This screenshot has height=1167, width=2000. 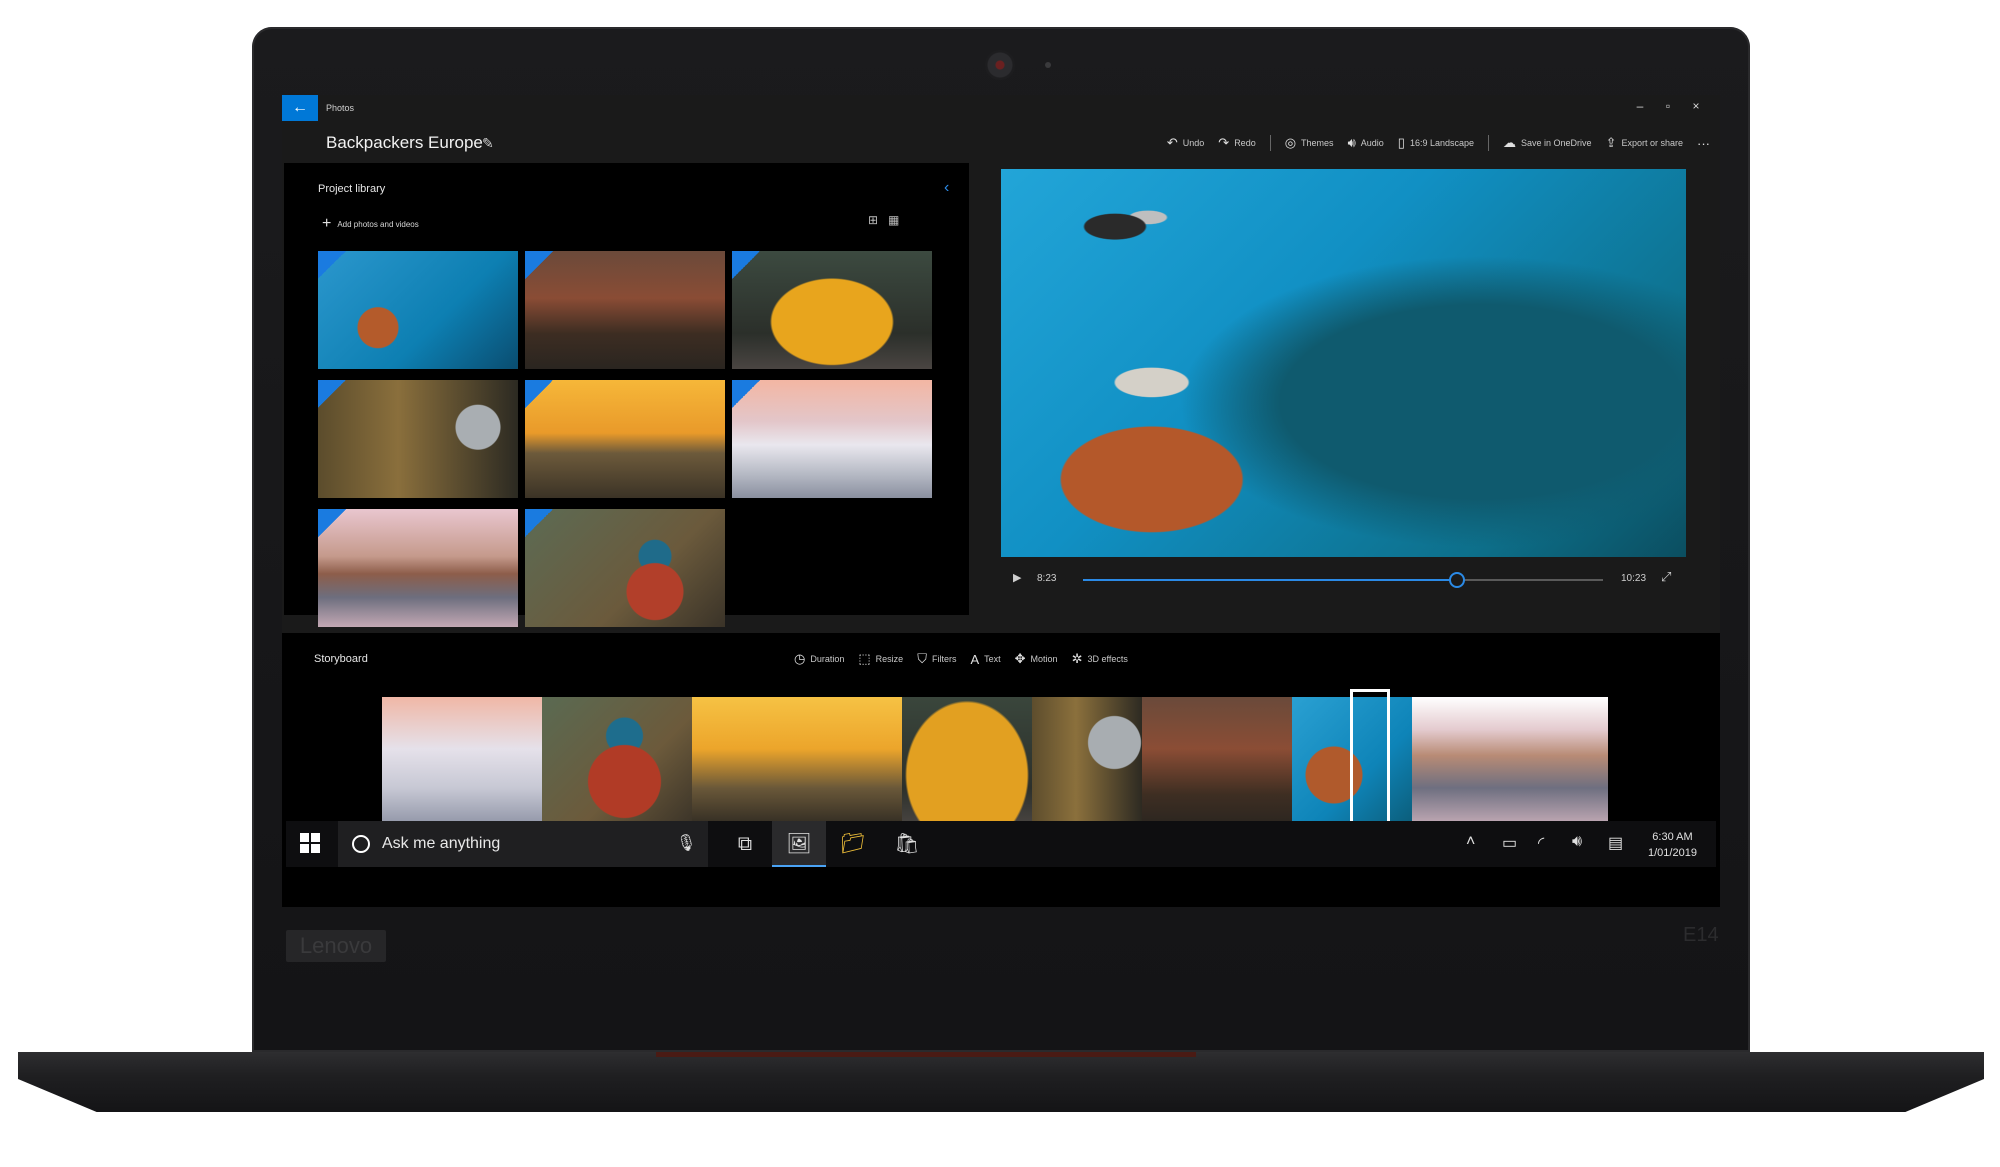 I want to click on seek-bar, so click(x=1343, y=580).